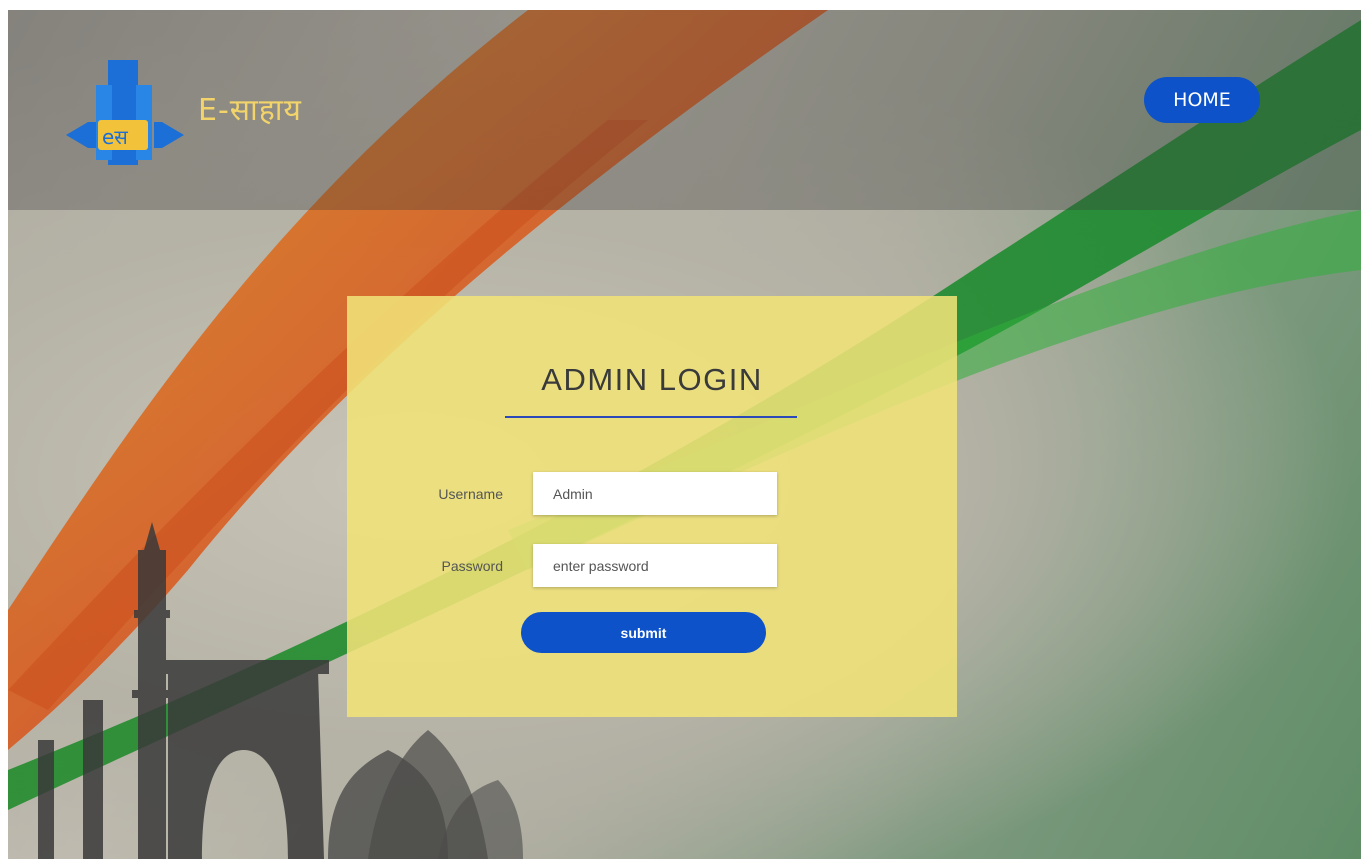 This screenshot has height=859, width=1361. What do you see at coordinates (472, 566) in the screenshot?
I see `password-label: Password` at bounding box center [472, 566].